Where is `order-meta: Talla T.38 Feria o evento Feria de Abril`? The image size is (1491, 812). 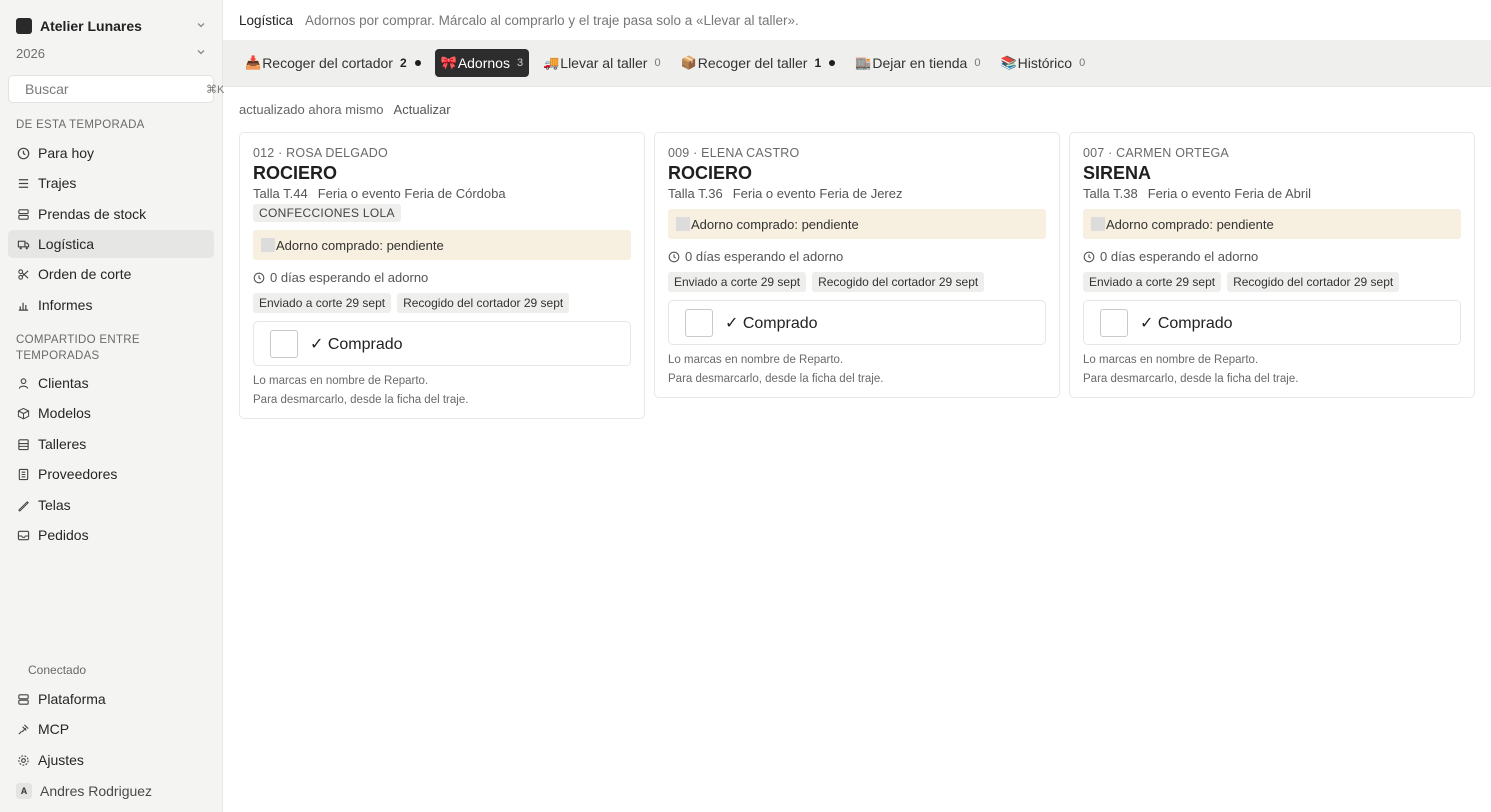 order-meta: Talla T.38 Feria o evento Feria de Abril is located at coordinates (1272, 193).